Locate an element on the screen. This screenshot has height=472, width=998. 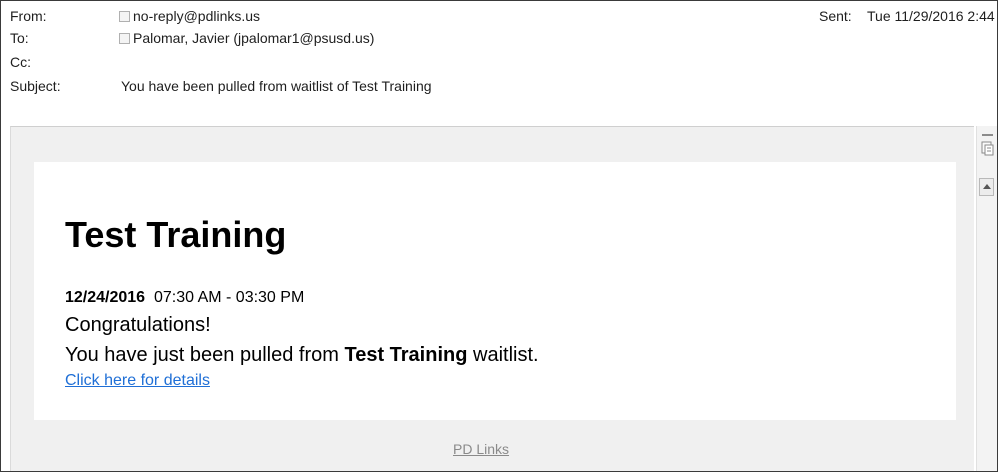
to-label: To: is located at coordinates (19, 38).